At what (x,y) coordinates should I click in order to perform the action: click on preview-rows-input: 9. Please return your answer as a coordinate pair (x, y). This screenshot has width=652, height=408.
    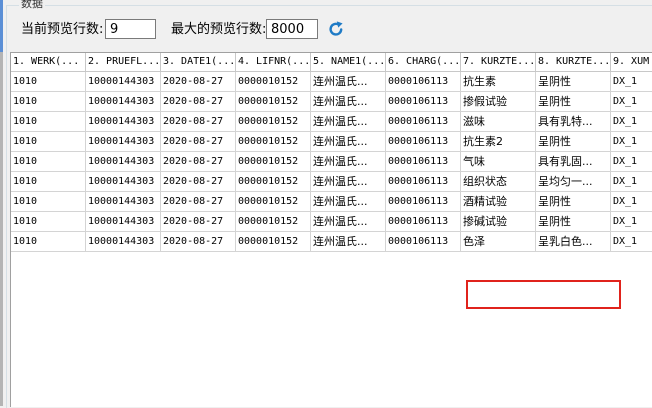
    Looking at the image, I should click on (130, 29).